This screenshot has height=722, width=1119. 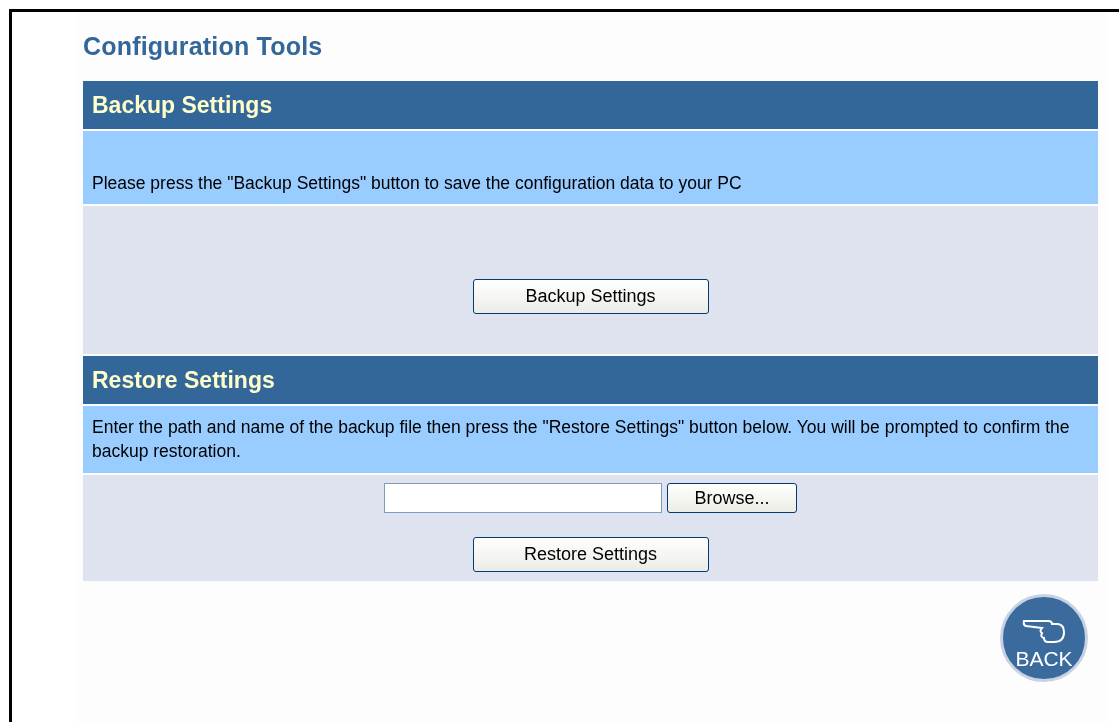 What do you see at coordinates (417, 183) in the screenshot?
I see `section-description: Please press the "Backup Settings" button to save the configuration data to your PC` at bounding box center [417, 183].